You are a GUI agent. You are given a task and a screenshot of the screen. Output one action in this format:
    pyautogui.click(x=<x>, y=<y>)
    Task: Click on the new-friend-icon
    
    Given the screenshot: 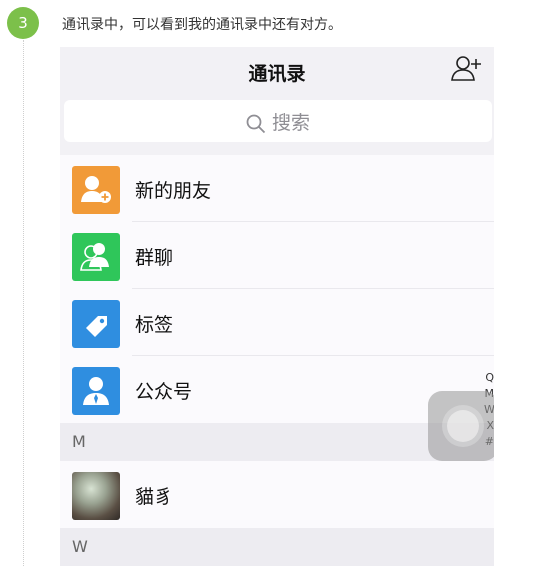 What is the action you would take?
    pyautogui.click(x=96, y=190)
    